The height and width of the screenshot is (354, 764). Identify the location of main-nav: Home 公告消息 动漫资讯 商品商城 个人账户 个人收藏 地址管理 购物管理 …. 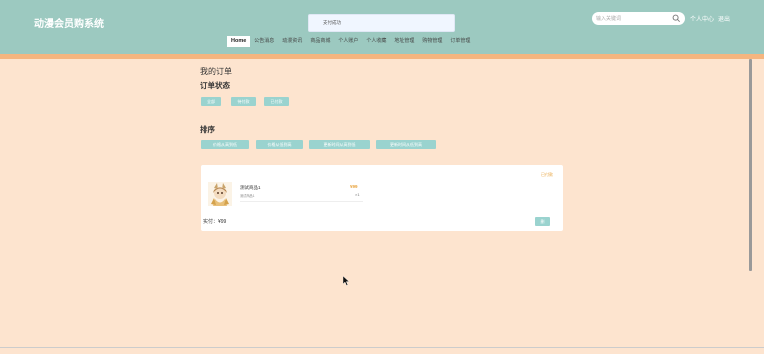
(350, 41).